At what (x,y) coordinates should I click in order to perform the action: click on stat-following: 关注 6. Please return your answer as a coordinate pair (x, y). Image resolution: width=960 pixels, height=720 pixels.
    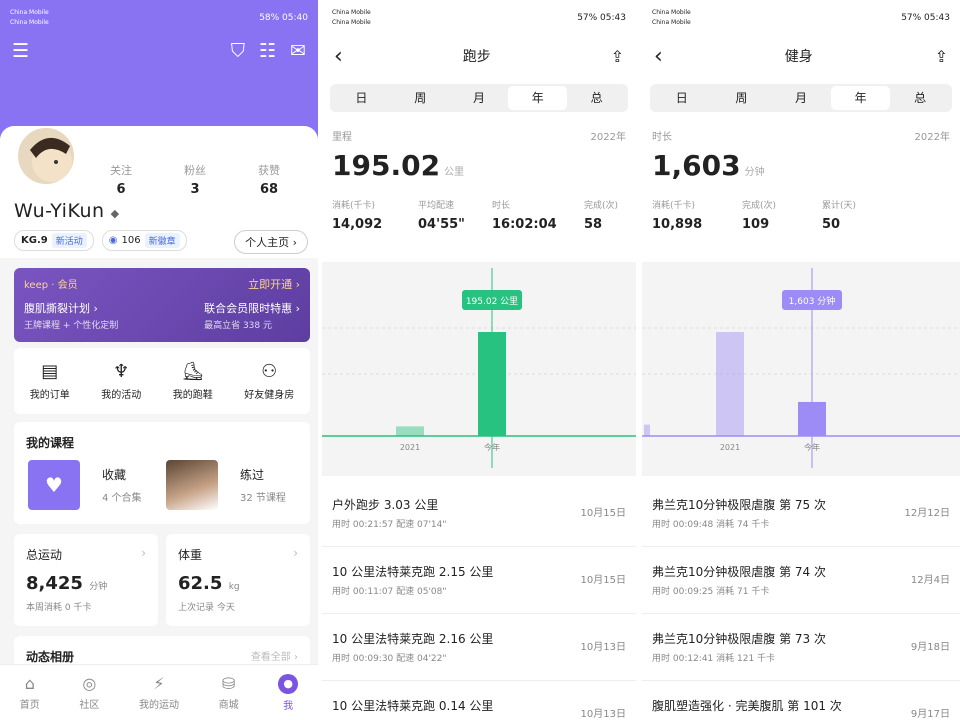
    Looking at the image, I should click on (121, 179).